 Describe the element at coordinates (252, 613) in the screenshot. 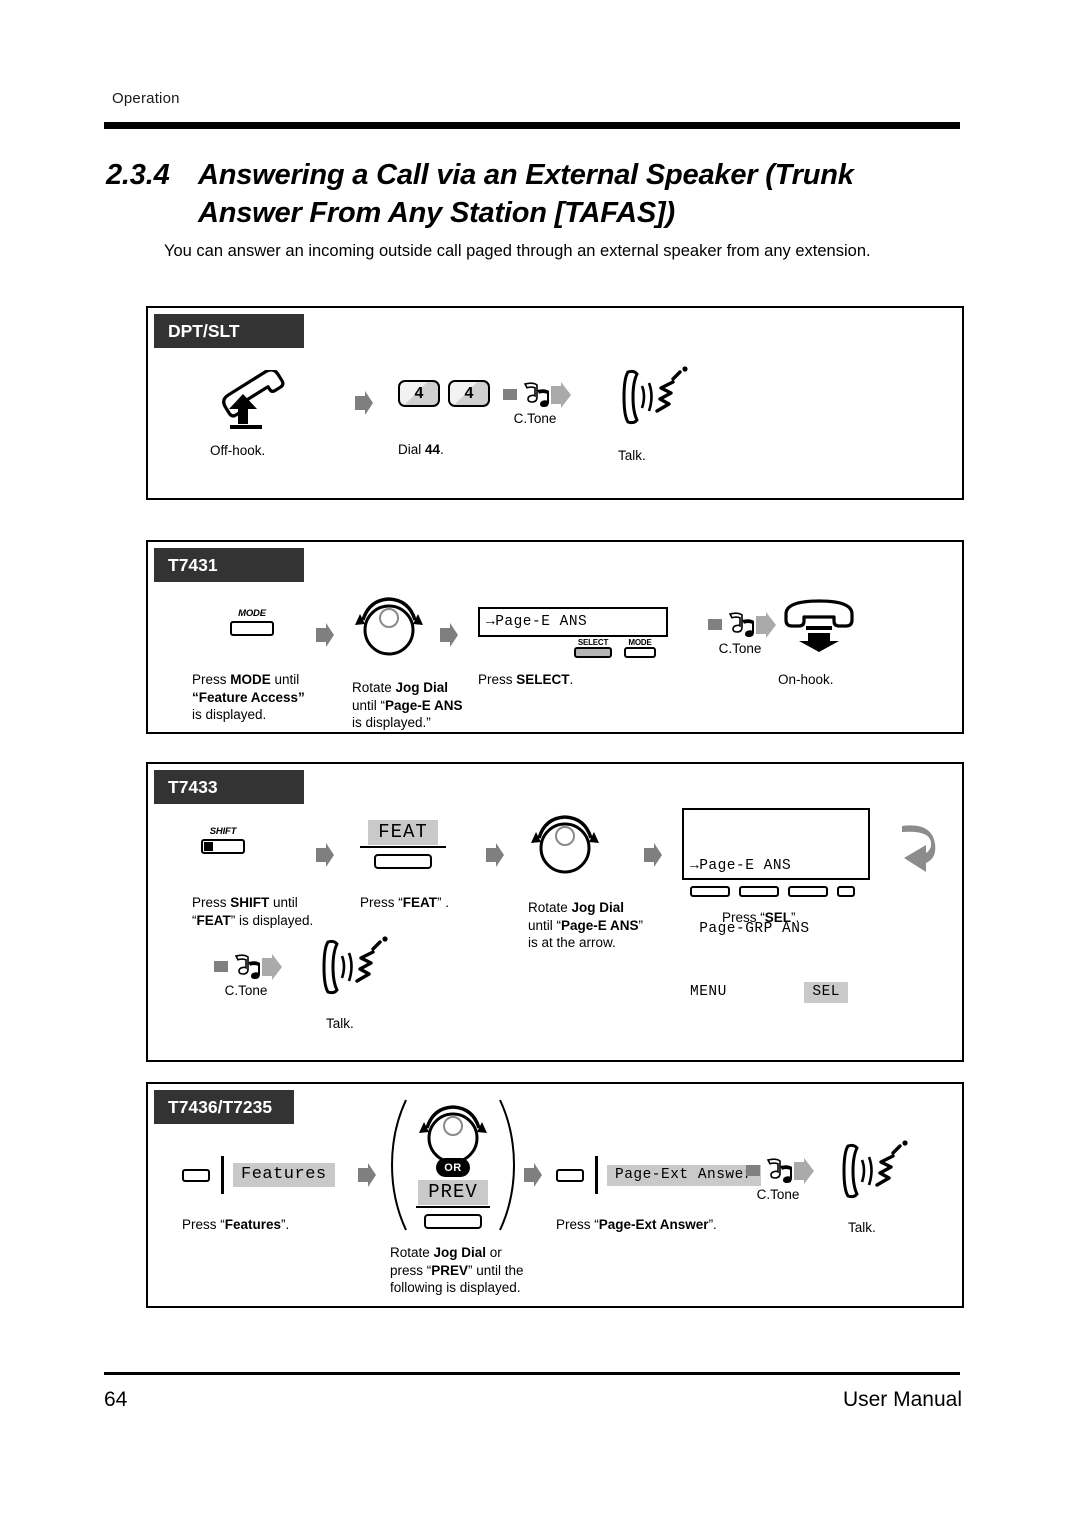

I see `mode-key-label: MODE` at that location.